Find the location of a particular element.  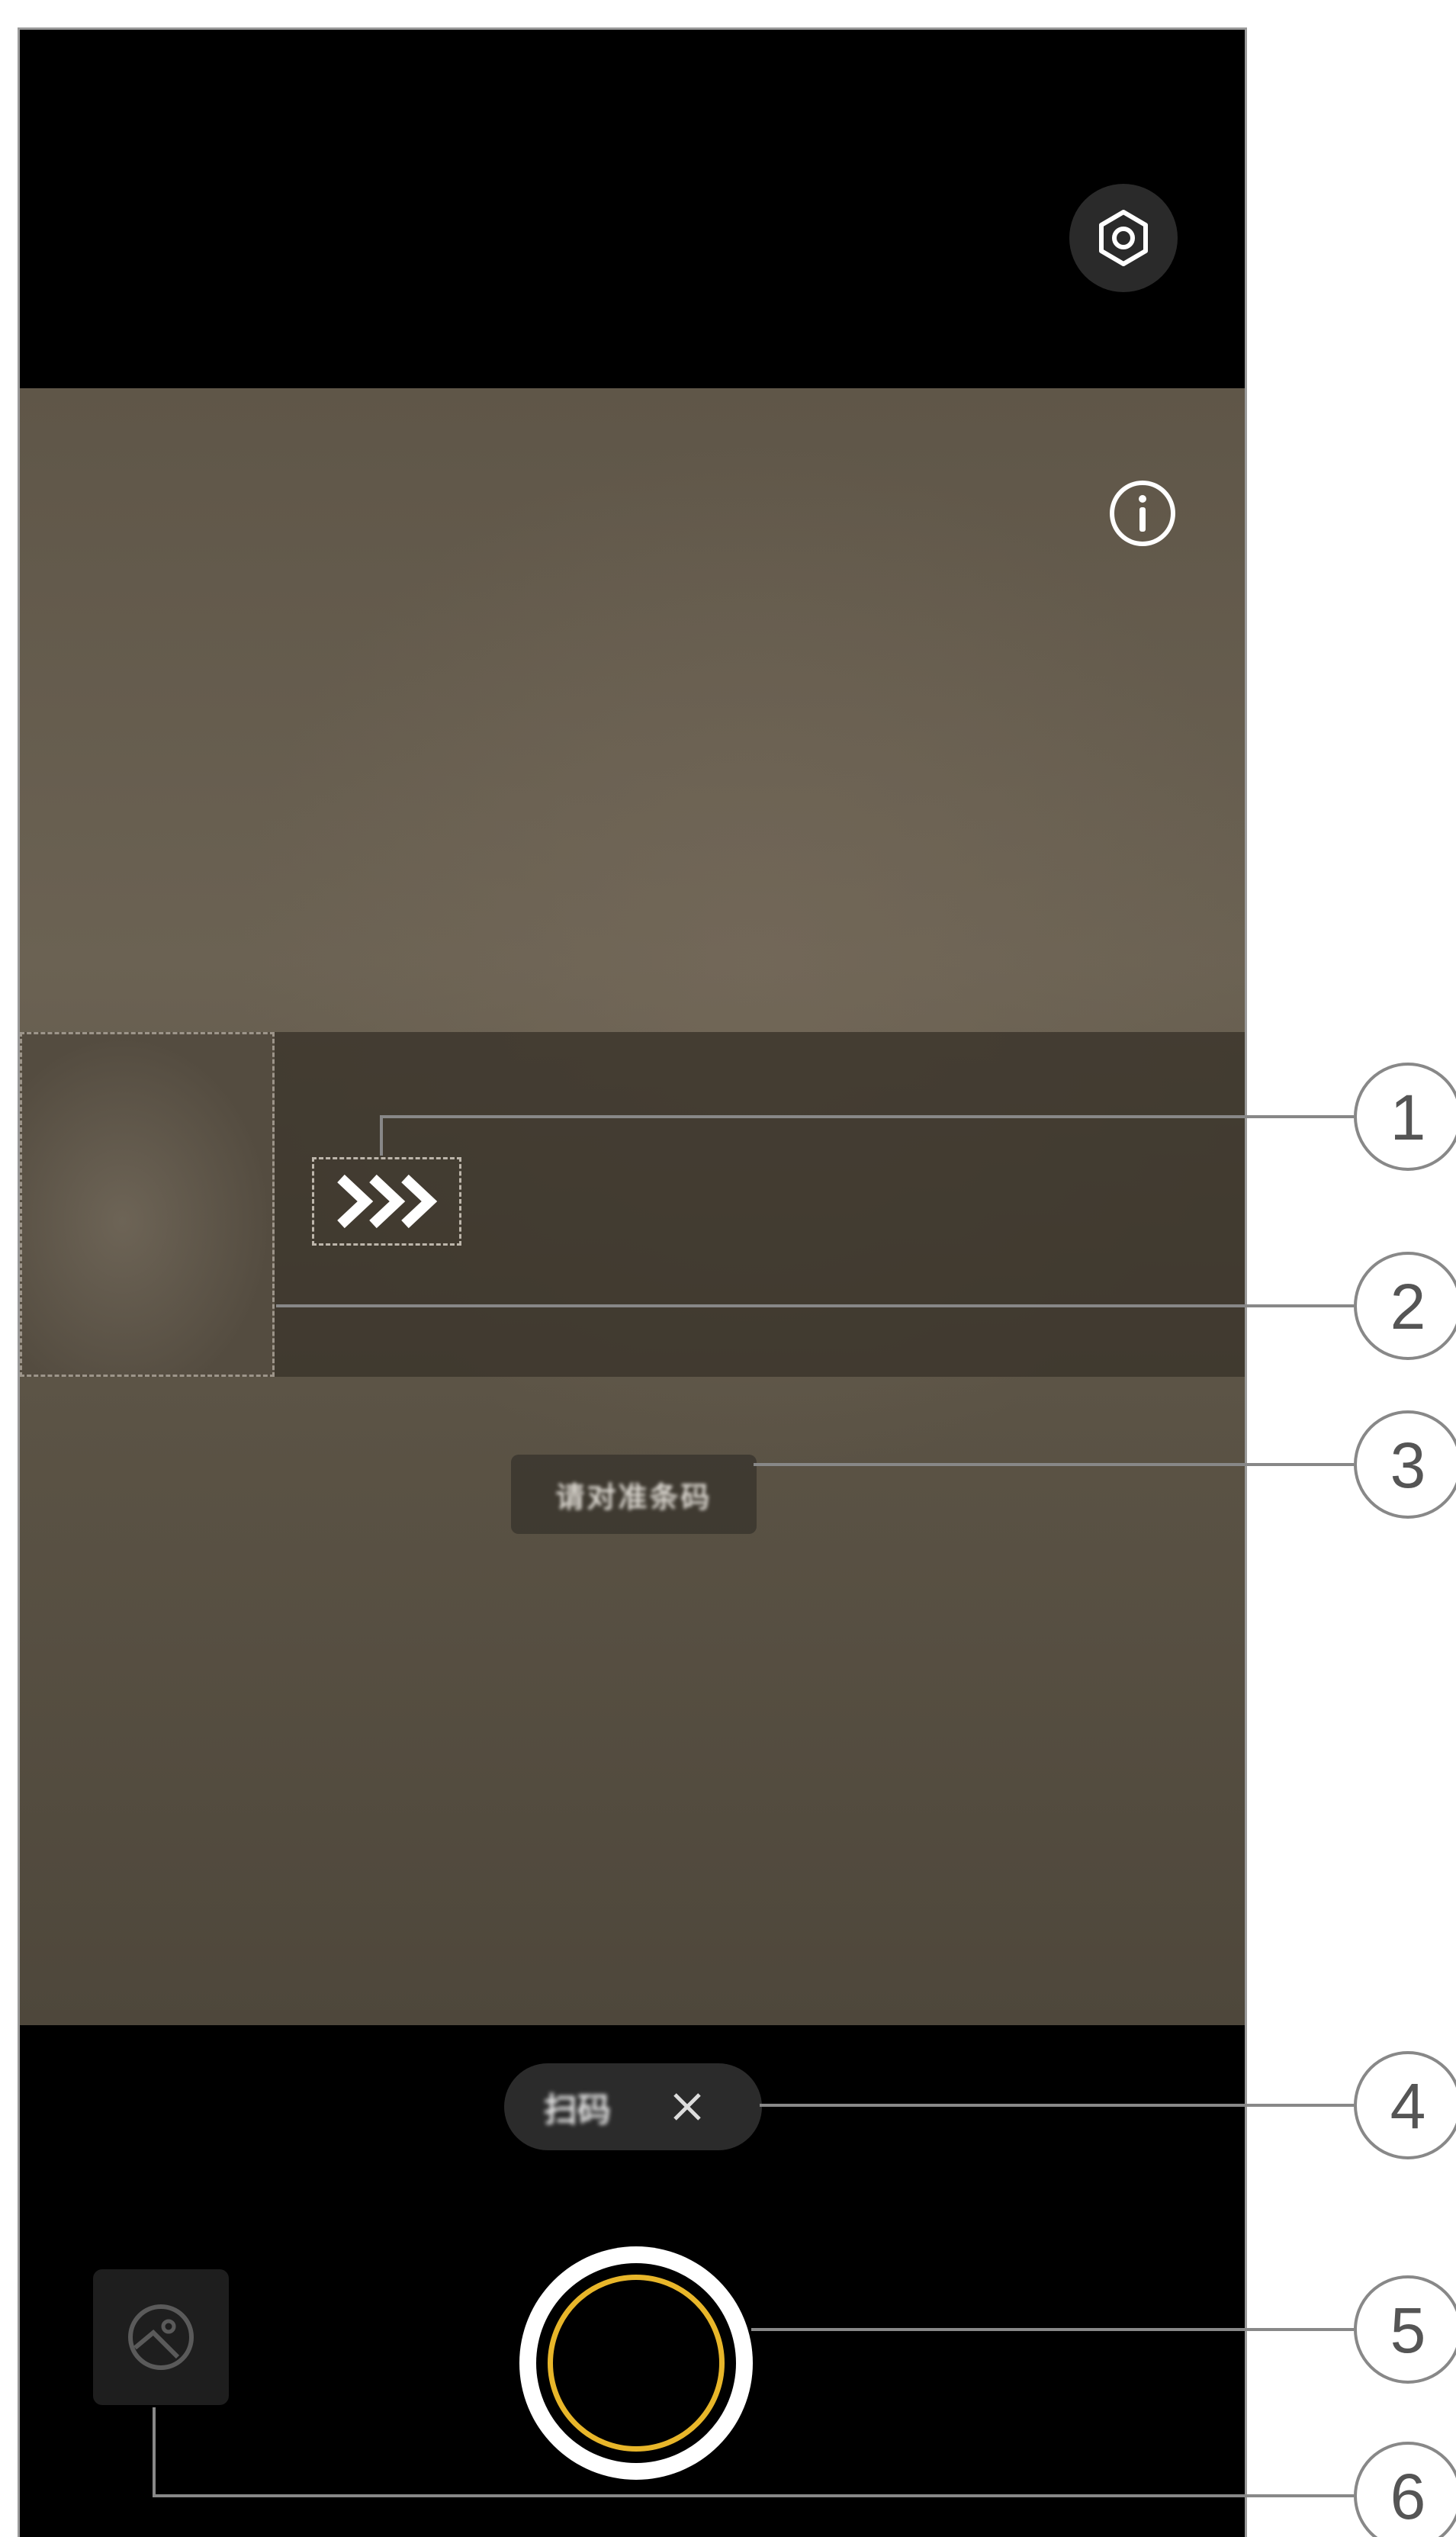

info-button is located at coordinates (1142, 513).